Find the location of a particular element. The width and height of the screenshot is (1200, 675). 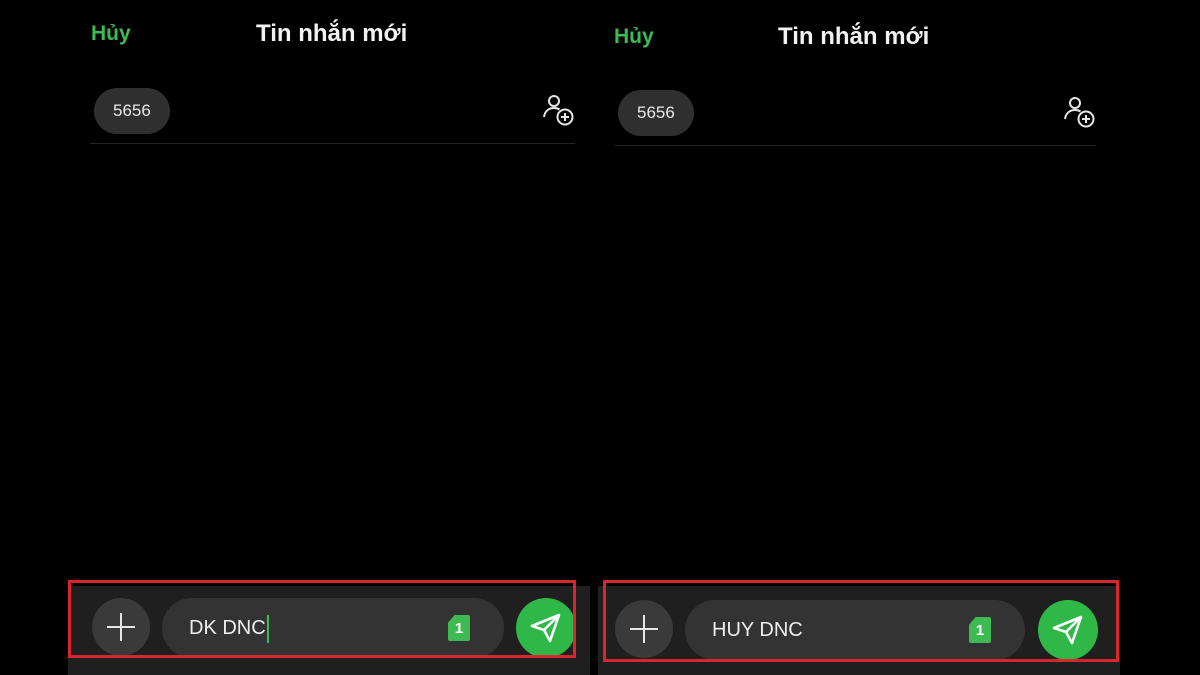

message-input: DK DNC 1 is located at coordinates (333, 628).